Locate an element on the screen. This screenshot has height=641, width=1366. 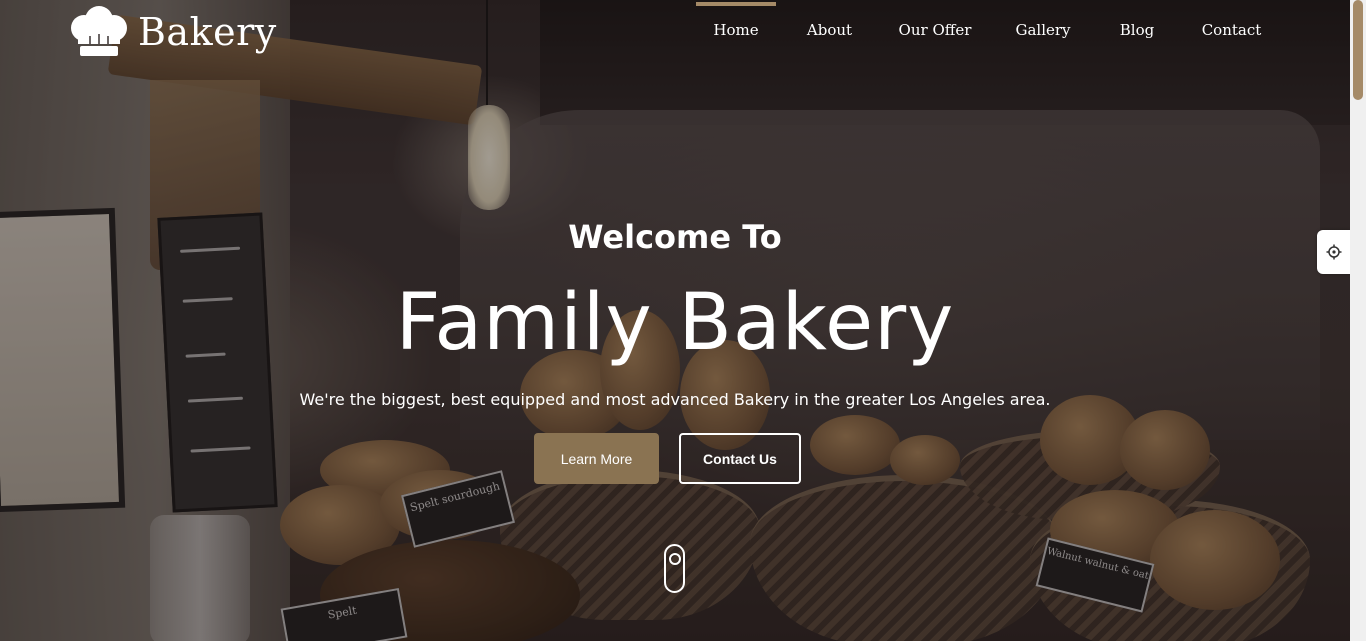
learn-more-button: Learn More is located at coordinates (596, 458).